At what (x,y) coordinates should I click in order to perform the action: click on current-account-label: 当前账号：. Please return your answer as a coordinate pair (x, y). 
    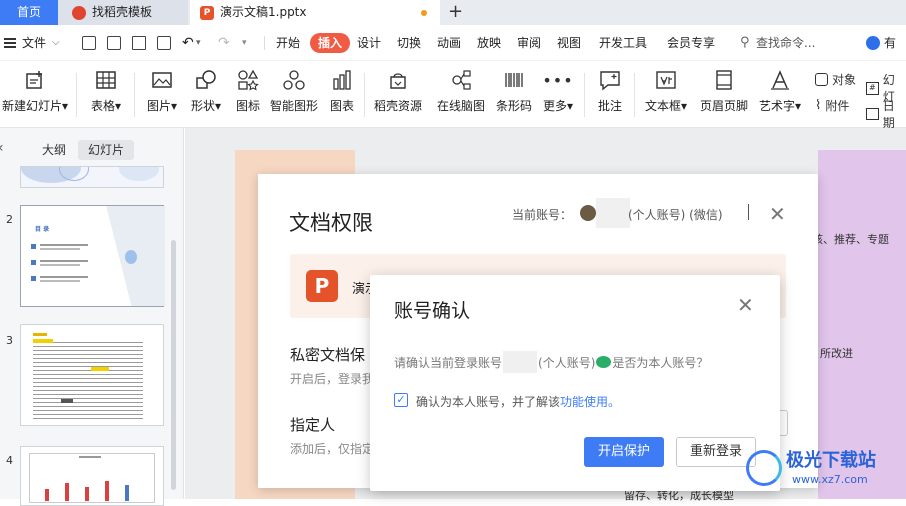
    Looking at the image, I should click on (542, 215).